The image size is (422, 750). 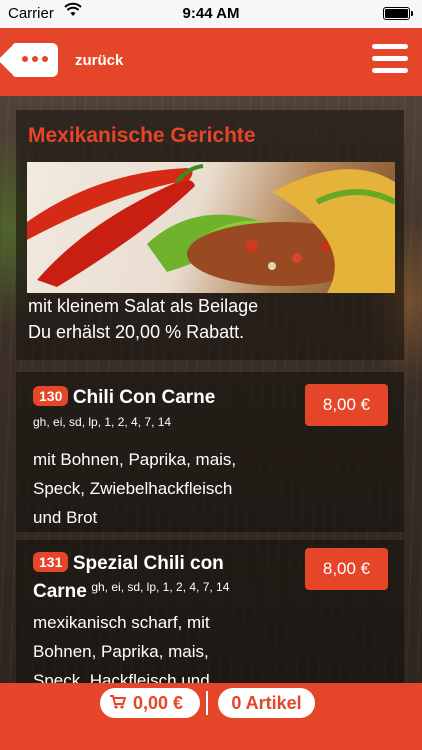 What do you see at coordinates (143, 306) in the screenshot?
I see `category-info-line: mit kleinem Salat als Beilage` at bounding box center [143, 306].